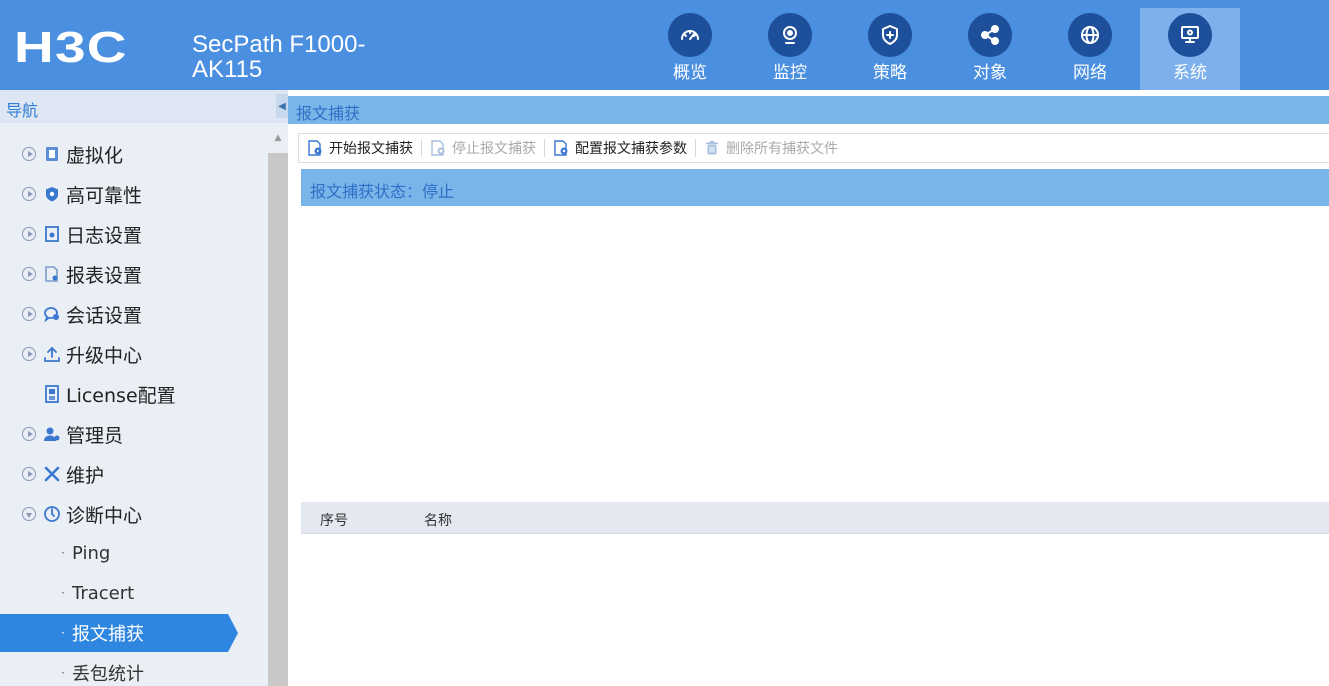 This screenshot has height=686, width=1329. What do you see at coordinates (315, 148) in the screenshot?
I see `start-capture-icon` at bounding box center [315, 148].